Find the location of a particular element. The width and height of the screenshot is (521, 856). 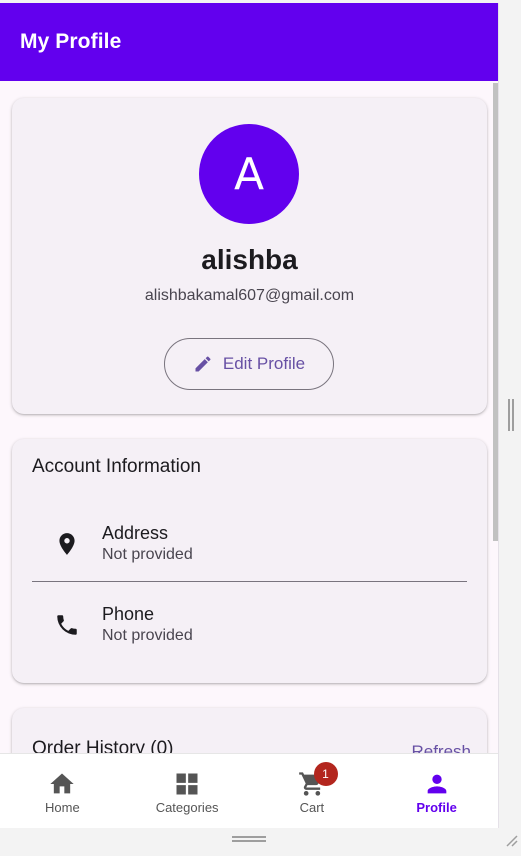

phone-value: Not provided is located at coordinates (147, 635).